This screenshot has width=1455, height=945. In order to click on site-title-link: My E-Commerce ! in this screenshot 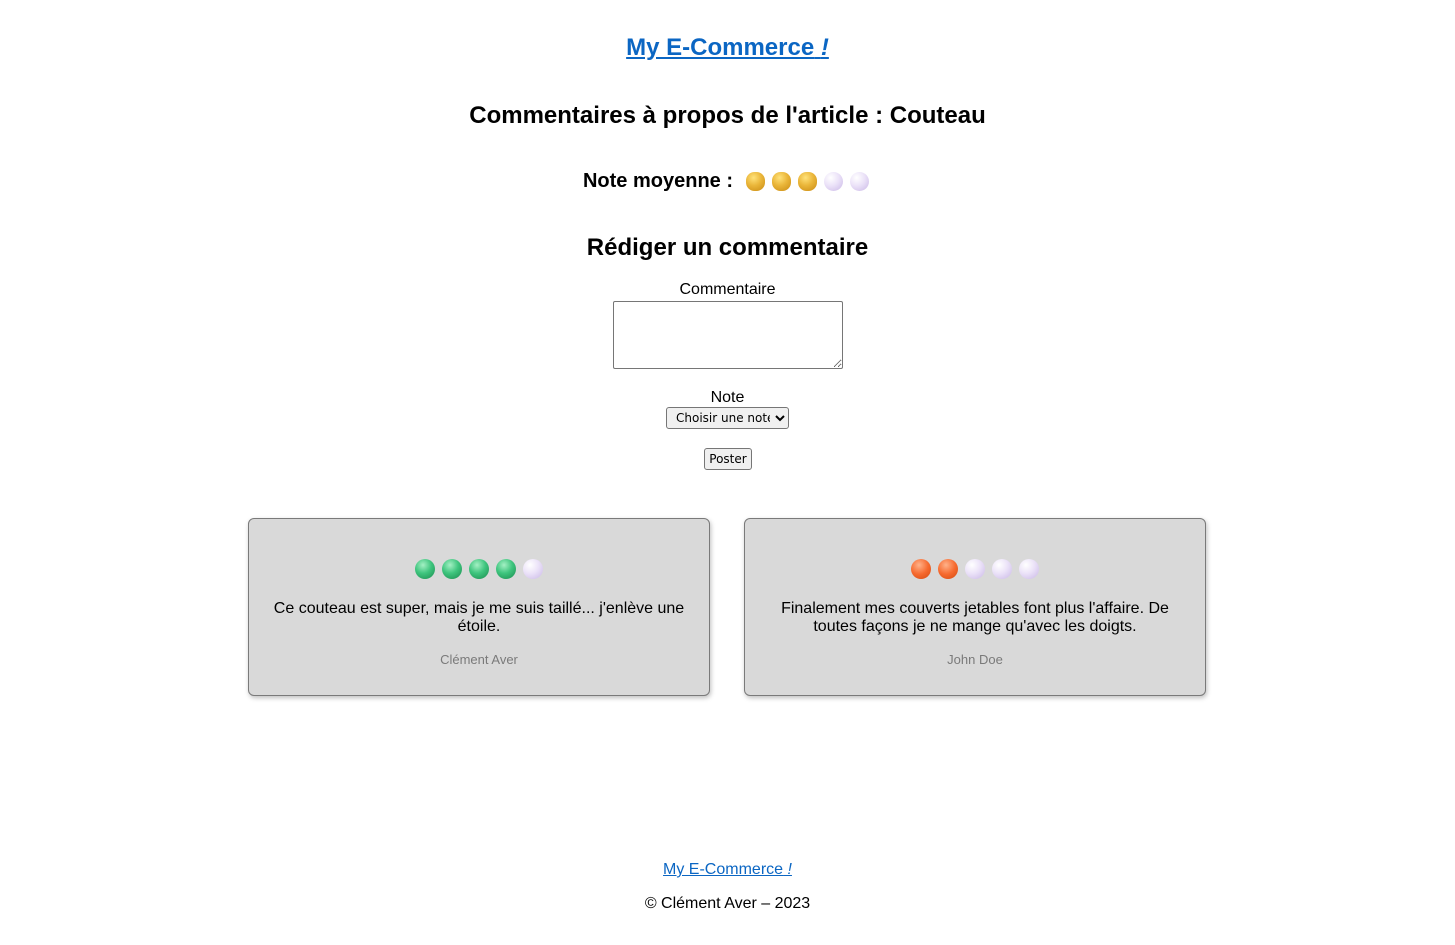, I will do `click(727, 47)`.